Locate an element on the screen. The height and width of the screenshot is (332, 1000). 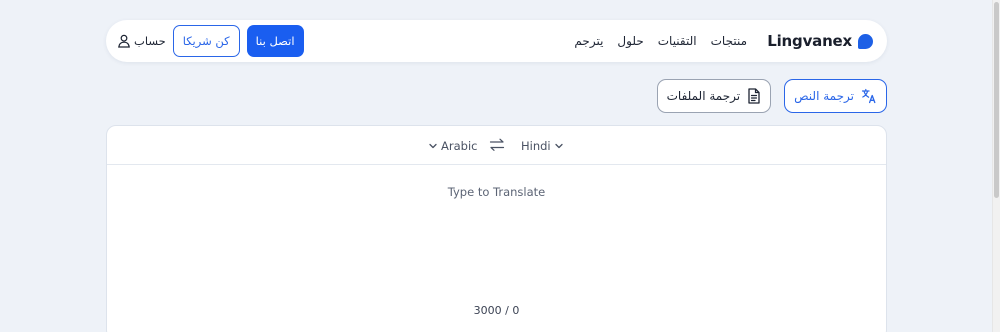
contact-us-button: اتصل بنا is located at coordinates (275, 41).